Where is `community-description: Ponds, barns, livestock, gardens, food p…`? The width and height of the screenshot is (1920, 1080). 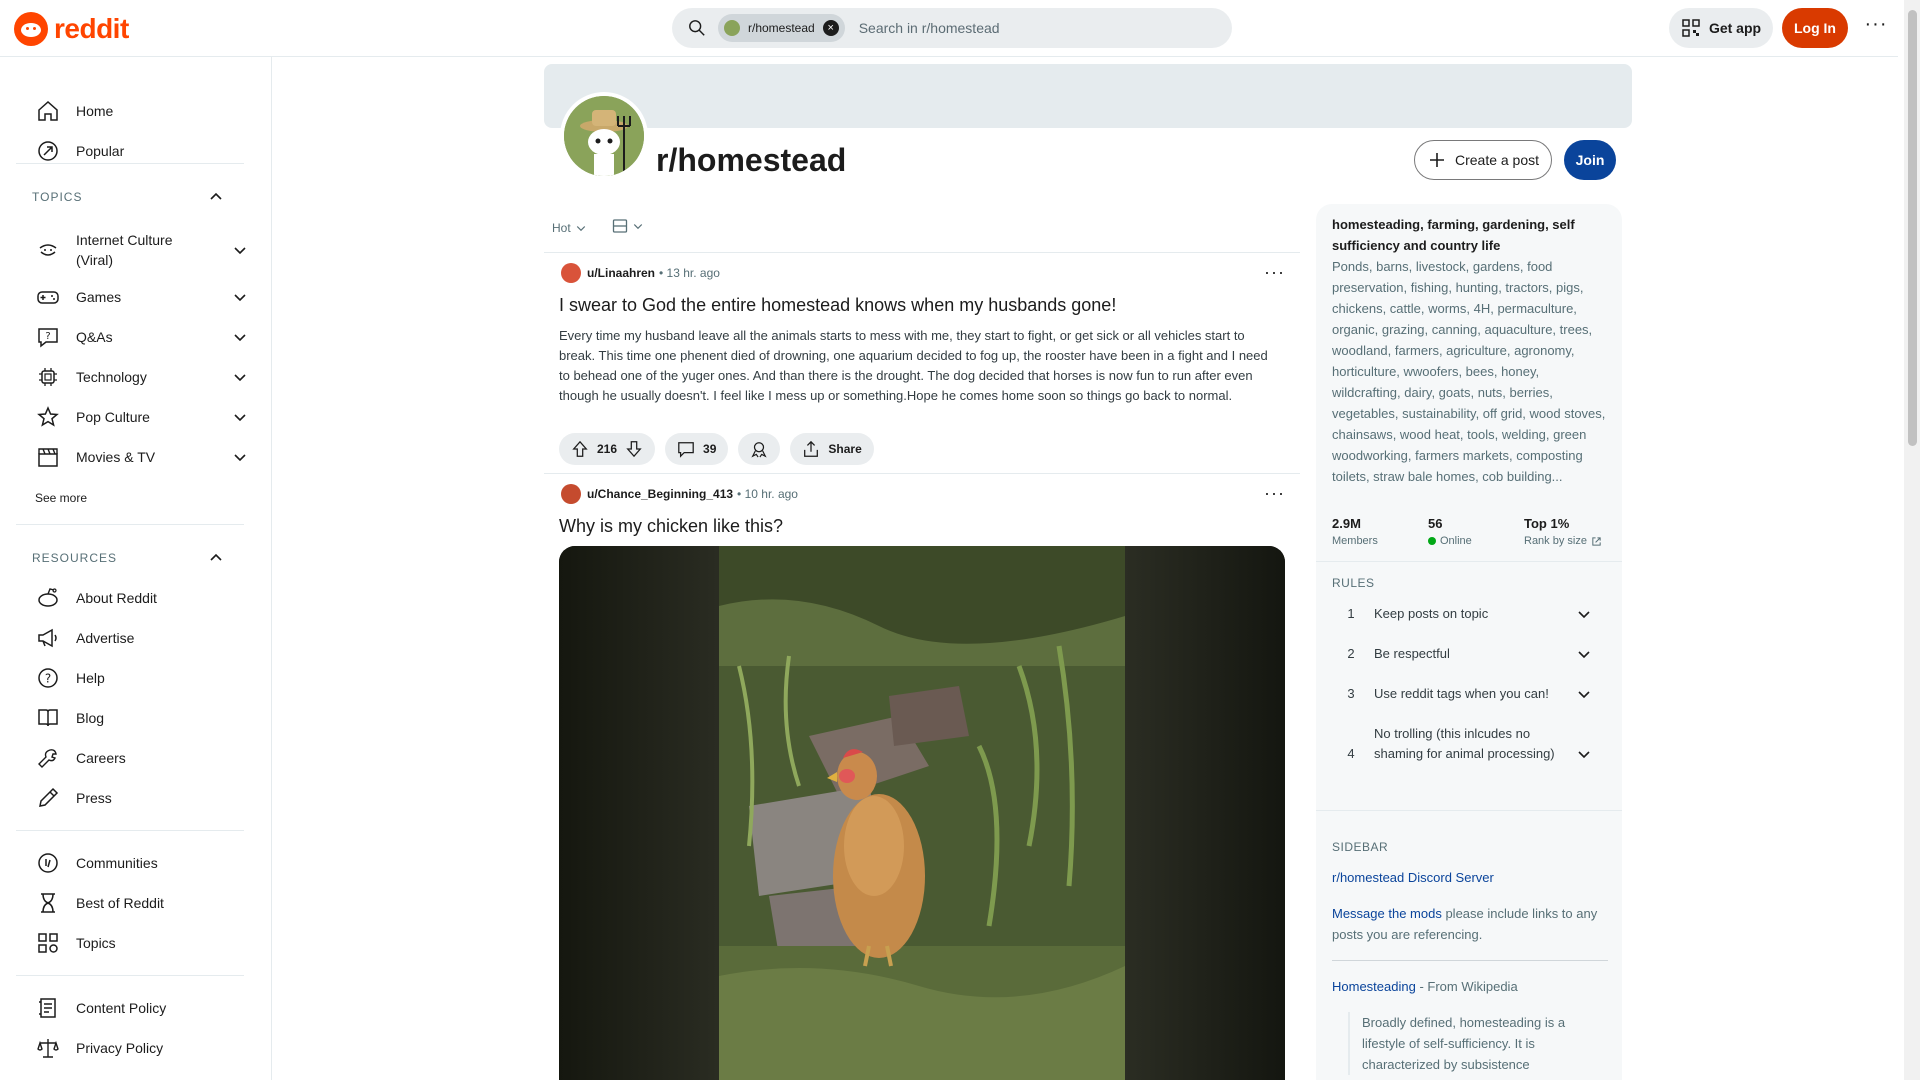 community-description: Ponds, barns, livestock, gardens, food p… is located at coordinates (1469, 371).